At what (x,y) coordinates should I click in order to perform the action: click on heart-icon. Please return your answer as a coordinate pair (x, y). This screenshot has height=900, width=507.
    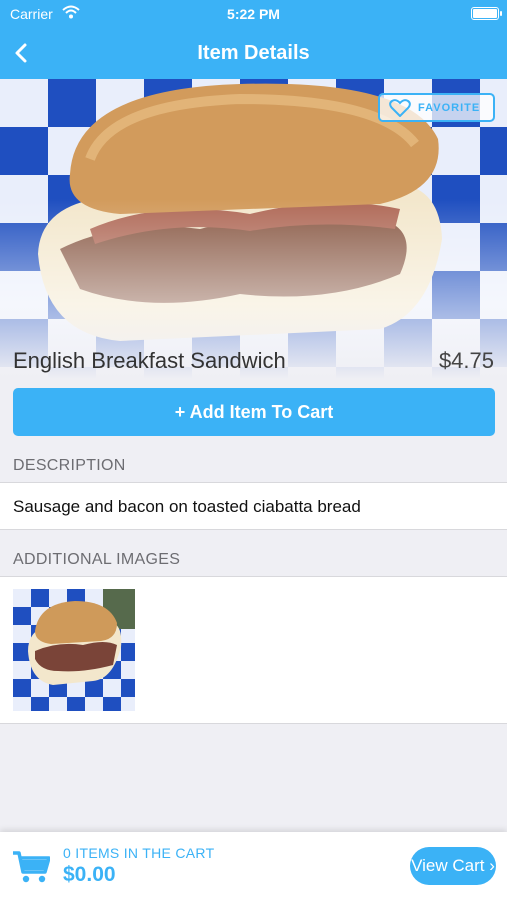
    Looking at the image, I should click on (400, 109).